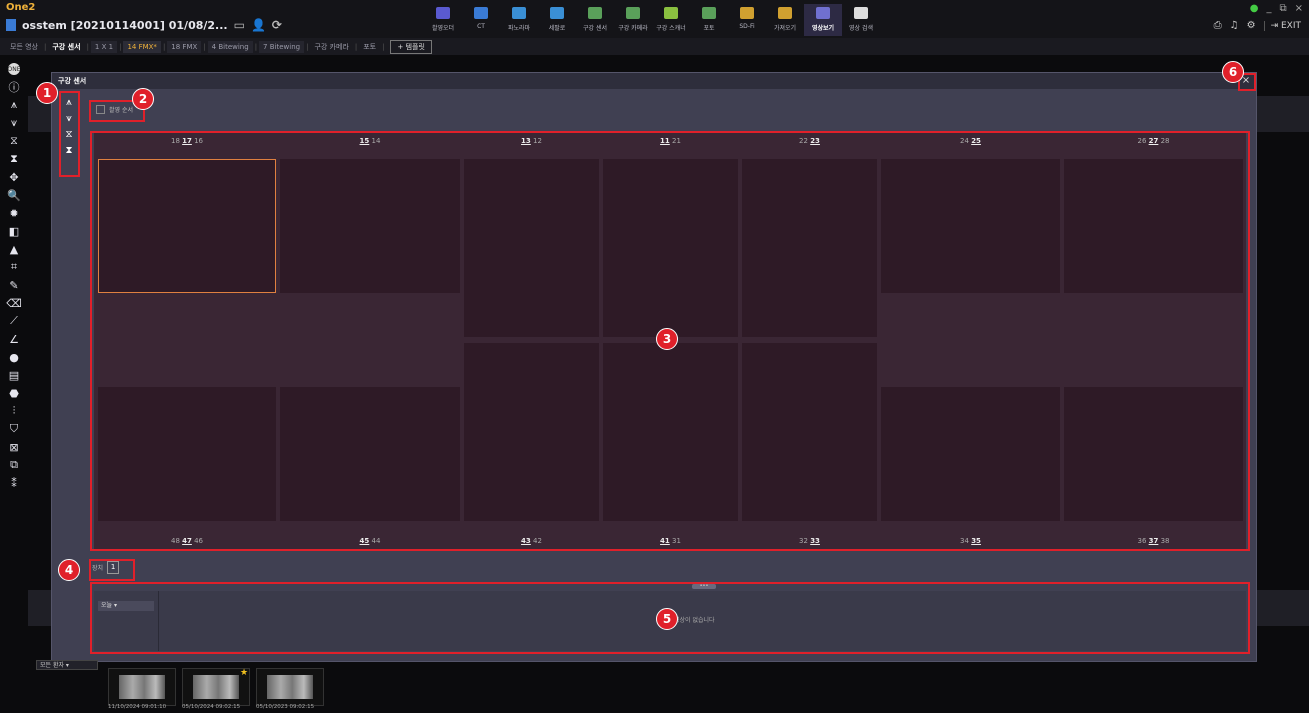 This screenshot has width=1309, height=713. Describe the element at coordinates (14, 429) in the screenshot. I see `tooth-icon: ⛉` at that location.